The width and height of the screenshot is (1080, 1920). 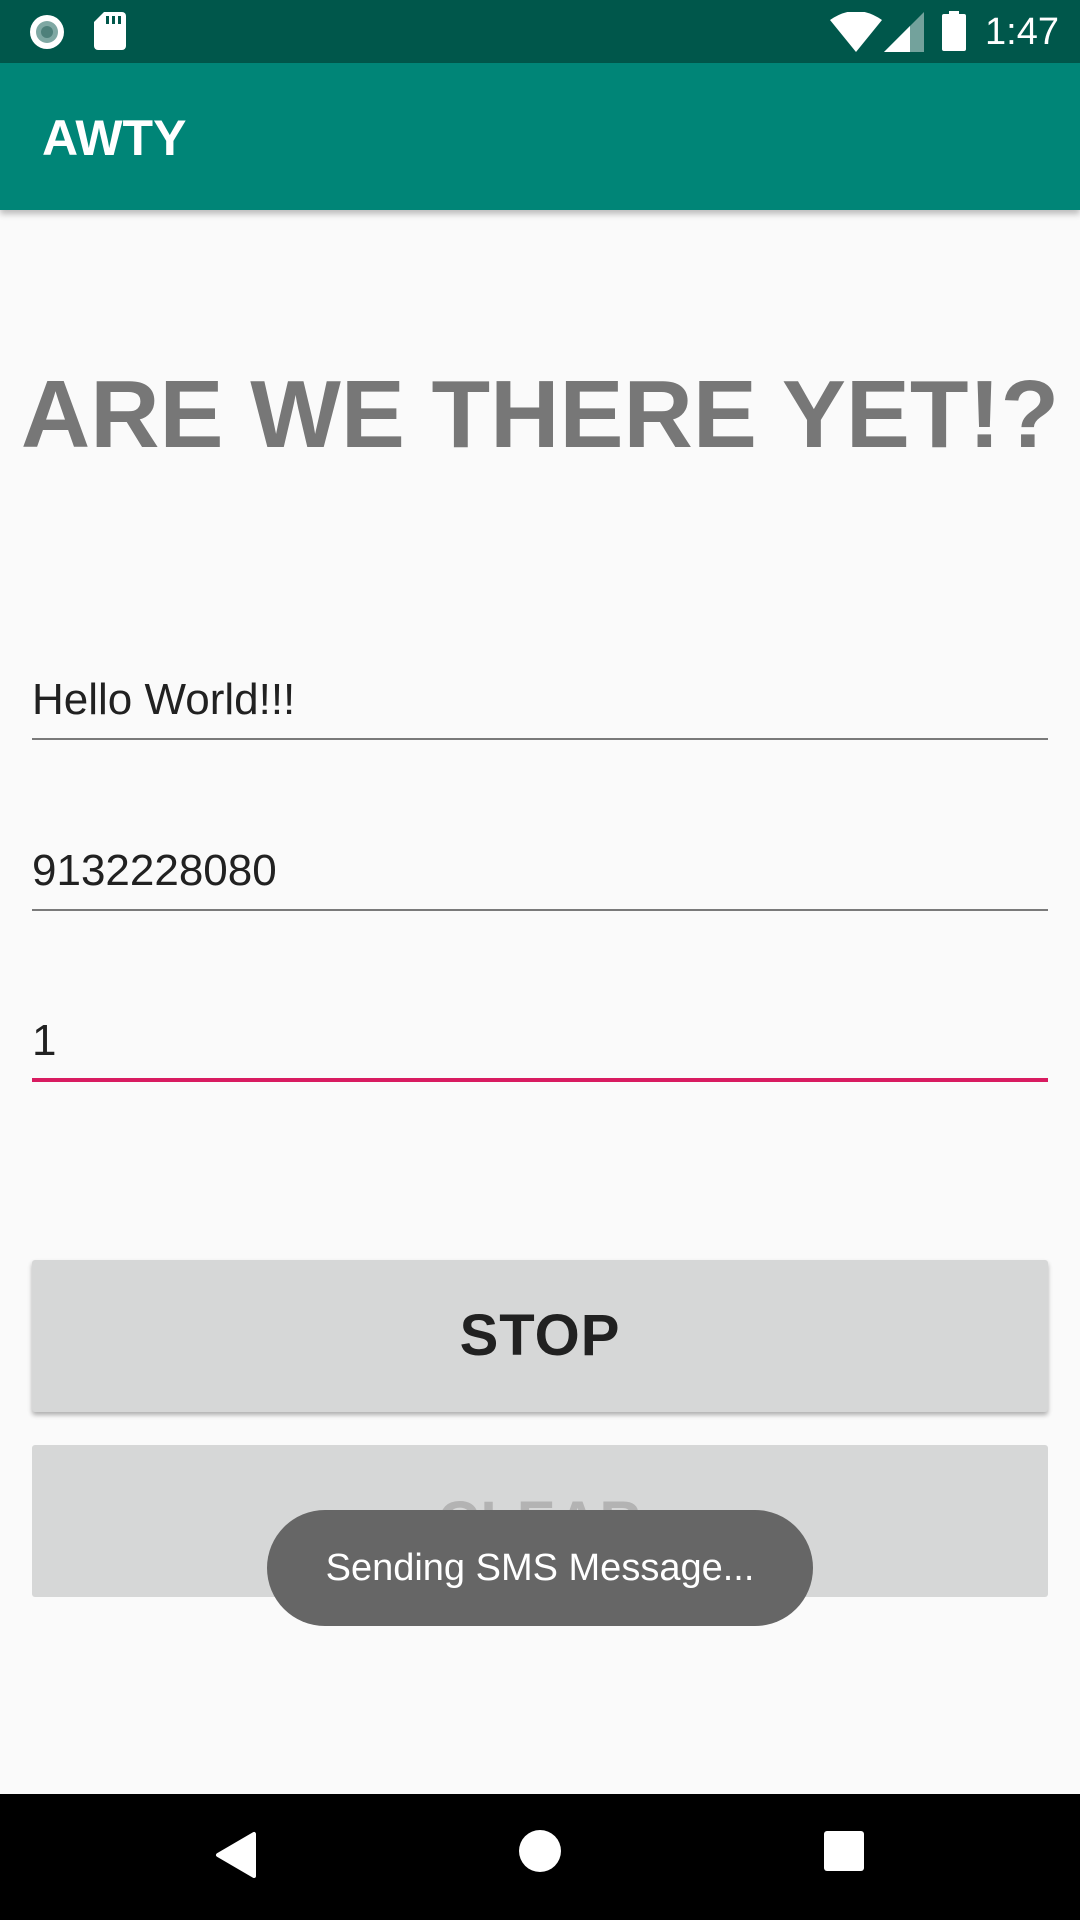 I want to click on home-icon, so click(x=540, y=1851).